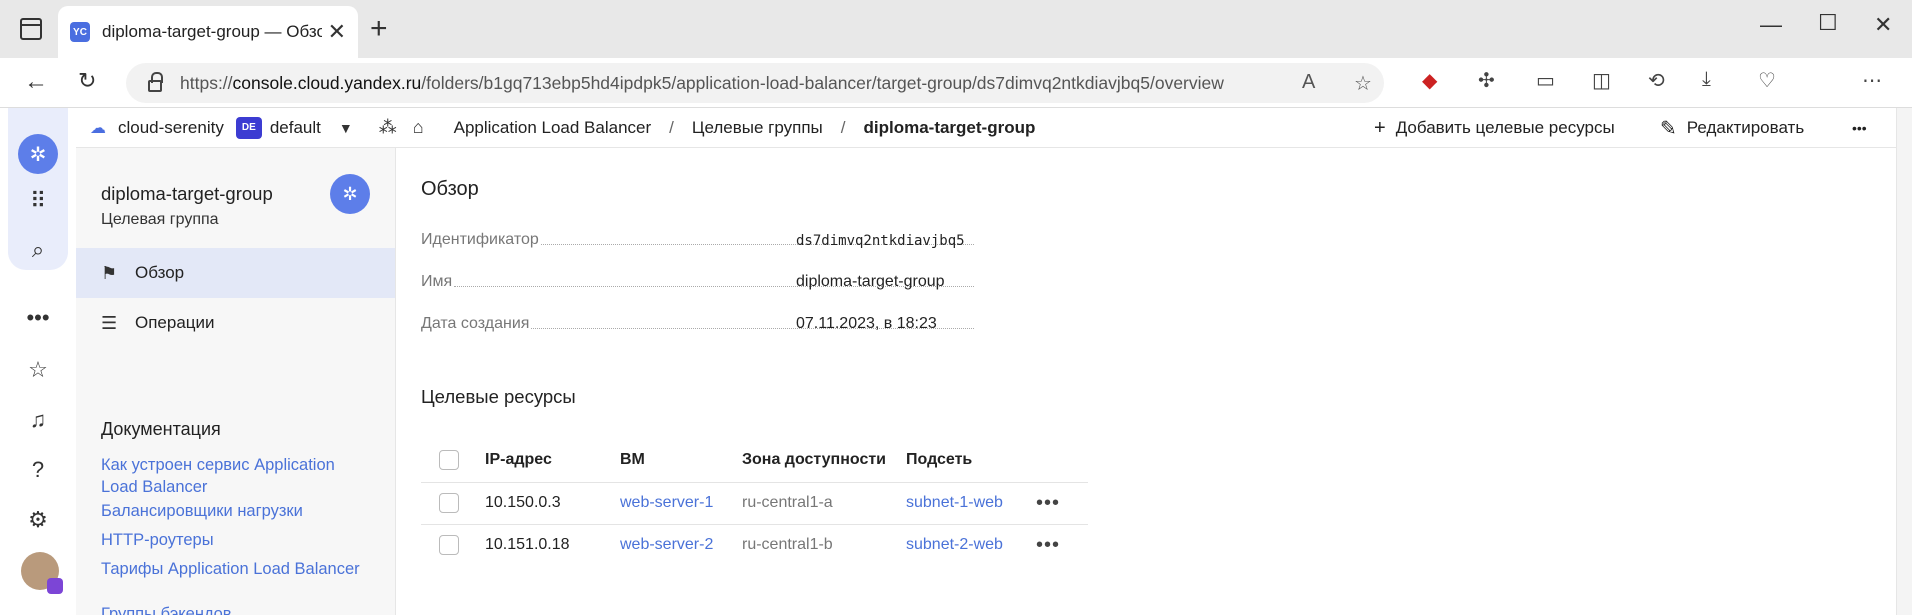 This screenshot has width=1912, height=615. What do you see at coordinates (681, 544) in the screenshot?
I see `vm-link: web-server-2` at bounding box center [681, 544].